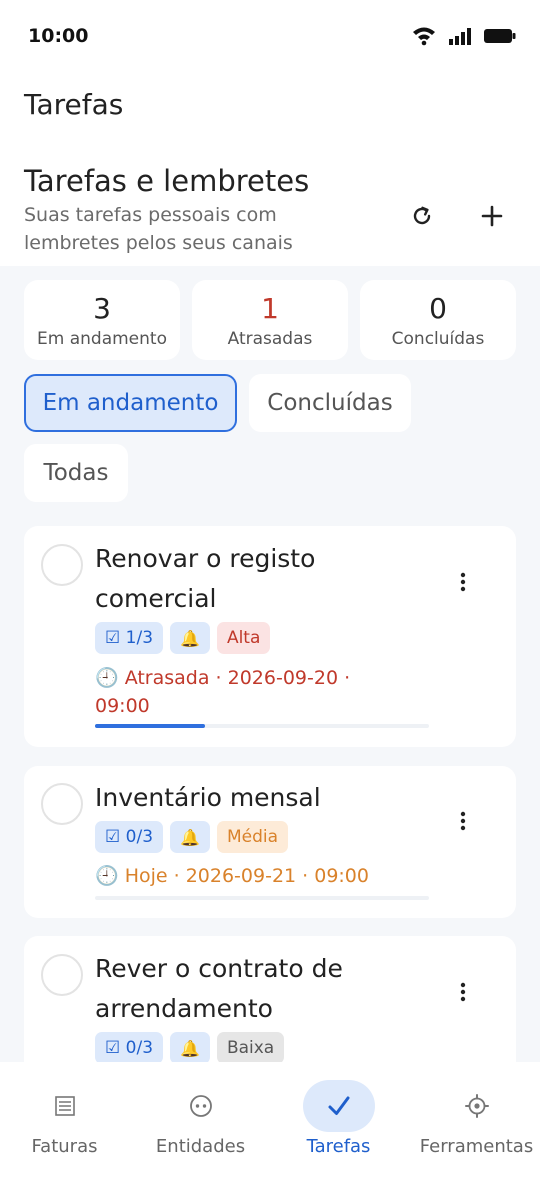 This screenshot has width=540, height=1181. I want to click on task-tags: ☑ 0/3 🔔 Média, so click(191, 837).